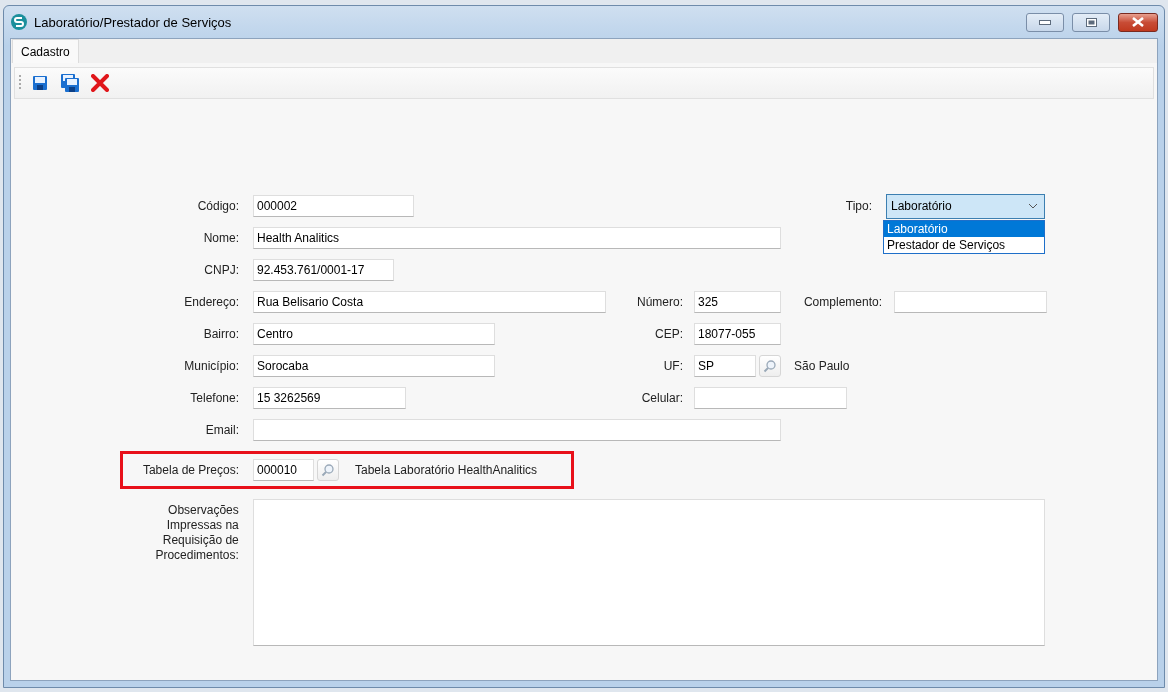 The height and width of the screenshot is (692, 1168). Describe the element at coordinates (965, 206) in the screenshot. I see `type-dropdown: Laboratório` at that location.